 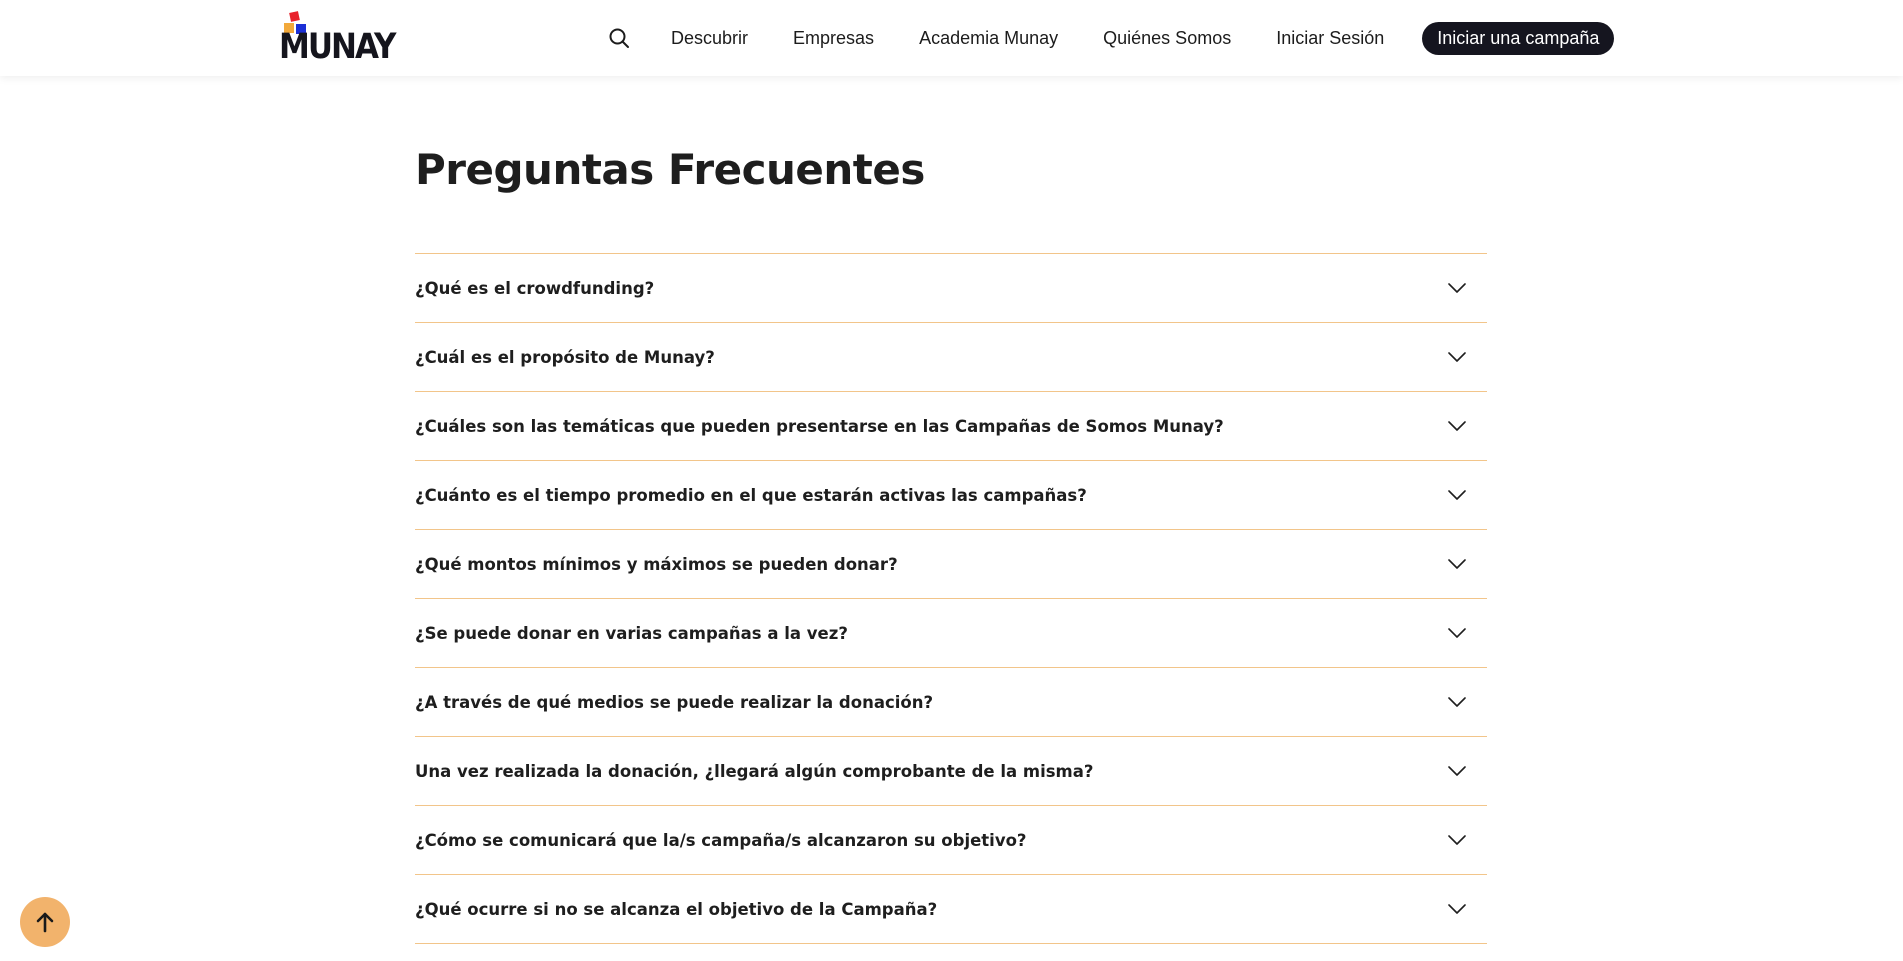 I want to click on logo-wordmark: MUNAY, so click(x=337, y=46).